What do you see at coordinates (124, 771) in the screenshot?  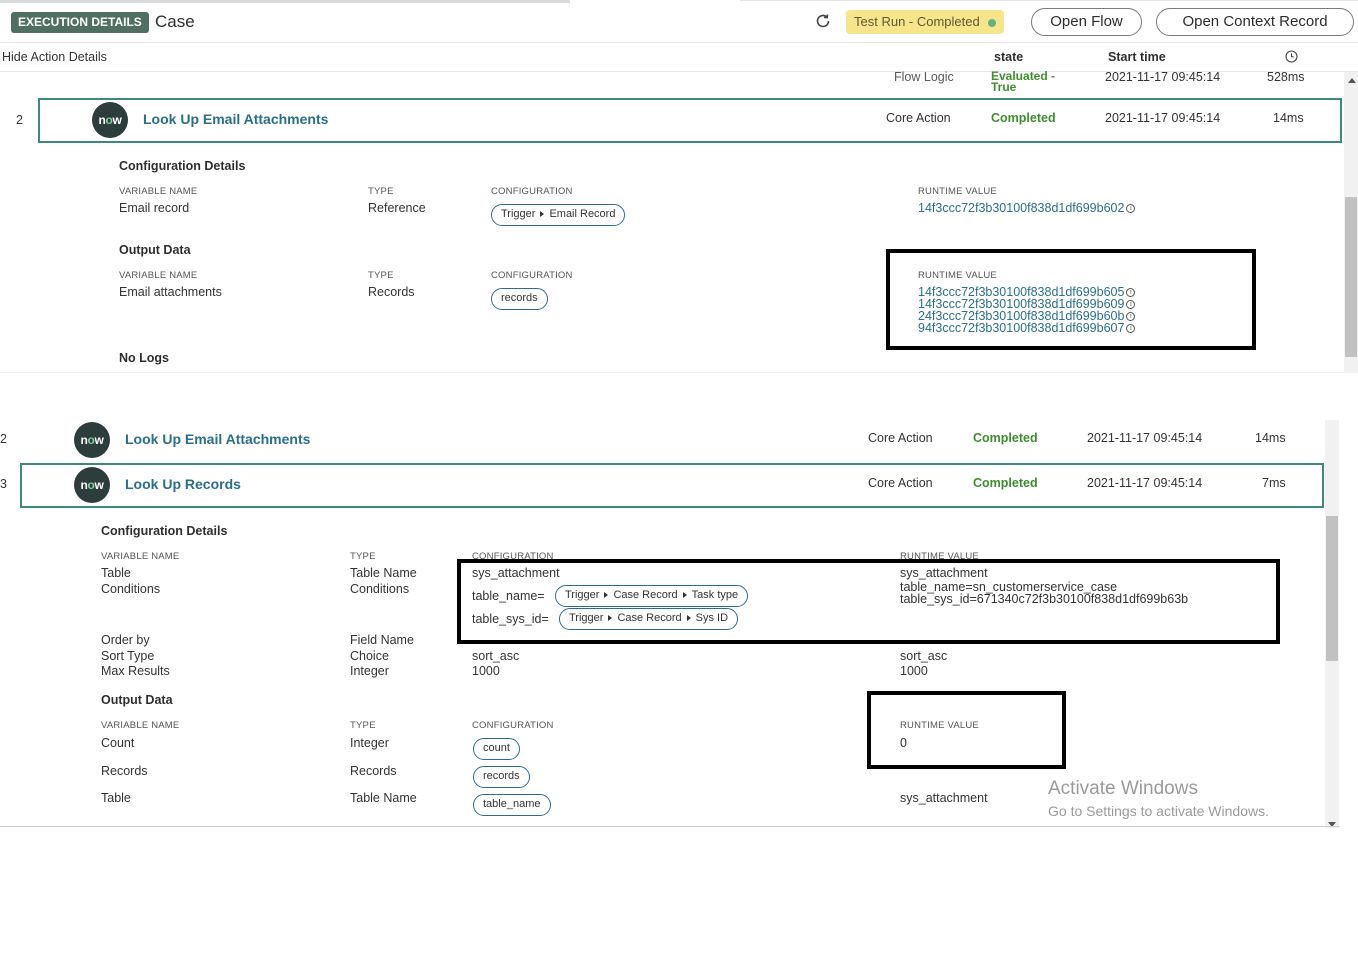 I see `var-records: Records` at bounding box center [124, 771].